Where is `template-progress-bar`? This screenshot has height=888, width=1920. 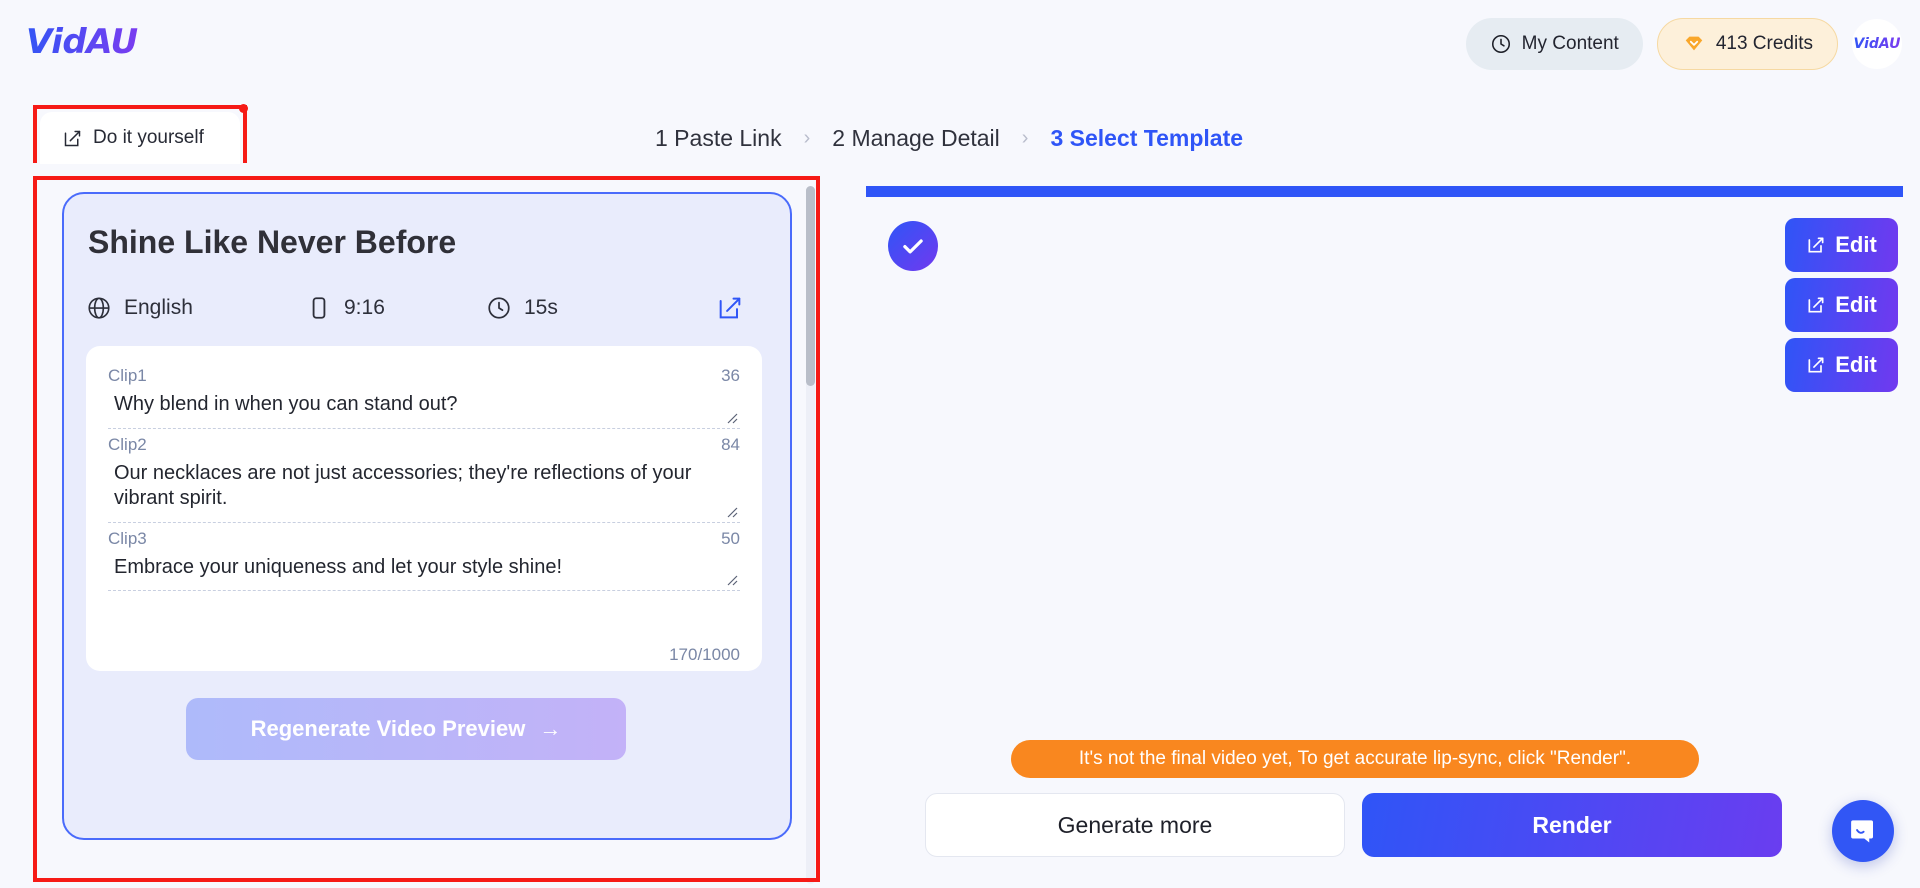 template-progress-bar is located at coordinates (1384, 191).